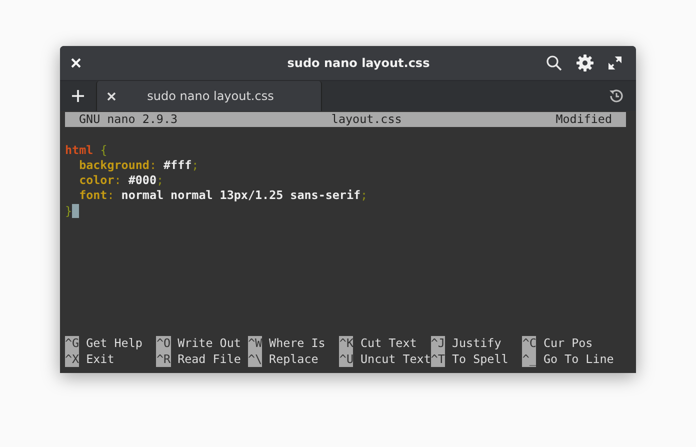 The image size is (696, 447). Describe the element at coordinates (388, 344) in the screenshot. I see `shortcut-label: Cut Text` at that location.